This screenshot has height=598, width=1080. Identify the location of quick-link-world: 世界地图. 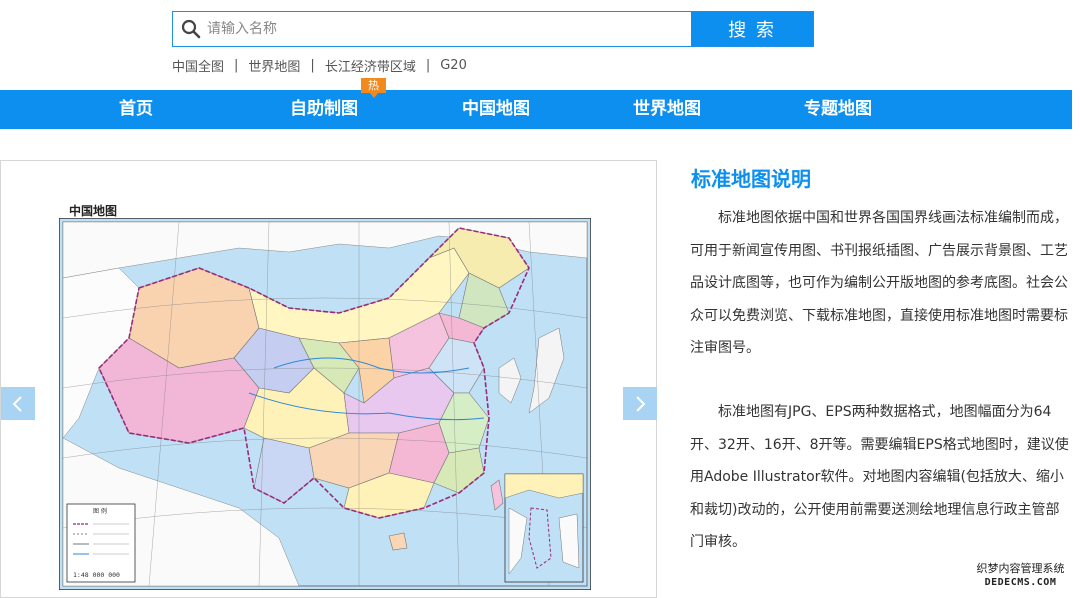
(274, 65).